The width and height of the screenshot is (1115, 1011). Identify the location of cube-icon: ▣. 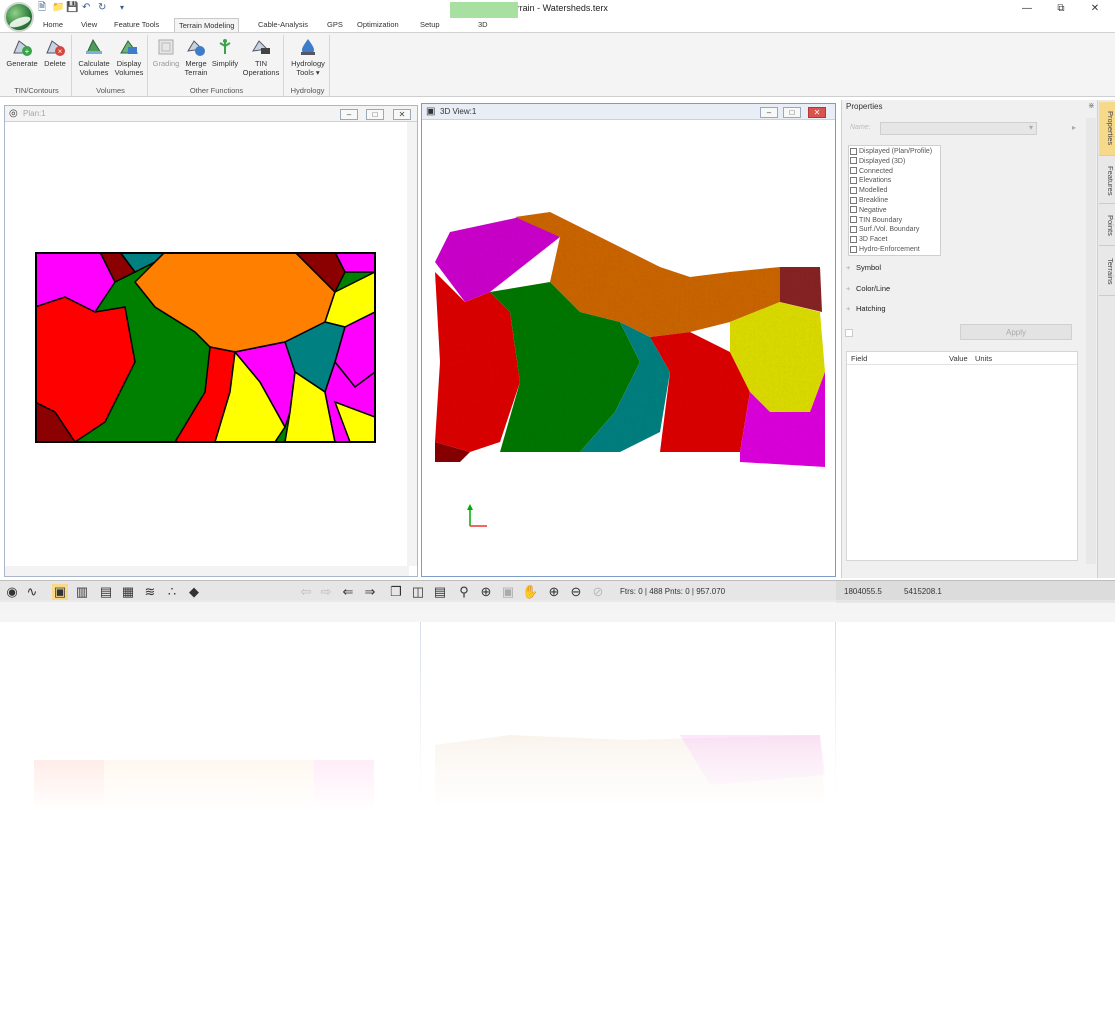
(60, 592).